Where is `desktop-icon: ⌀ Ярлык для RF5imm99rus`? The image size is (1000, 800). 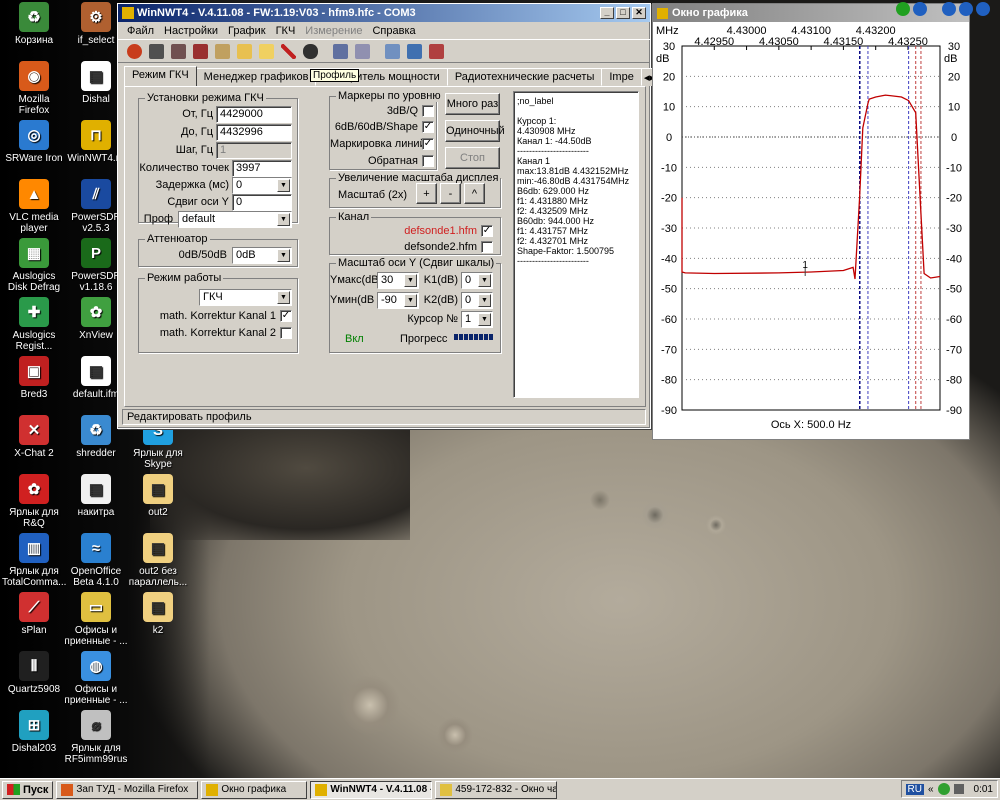 desktop-icon: ⌀ Ярлык для RF5imm99rus is located at coordinates (96, 737).